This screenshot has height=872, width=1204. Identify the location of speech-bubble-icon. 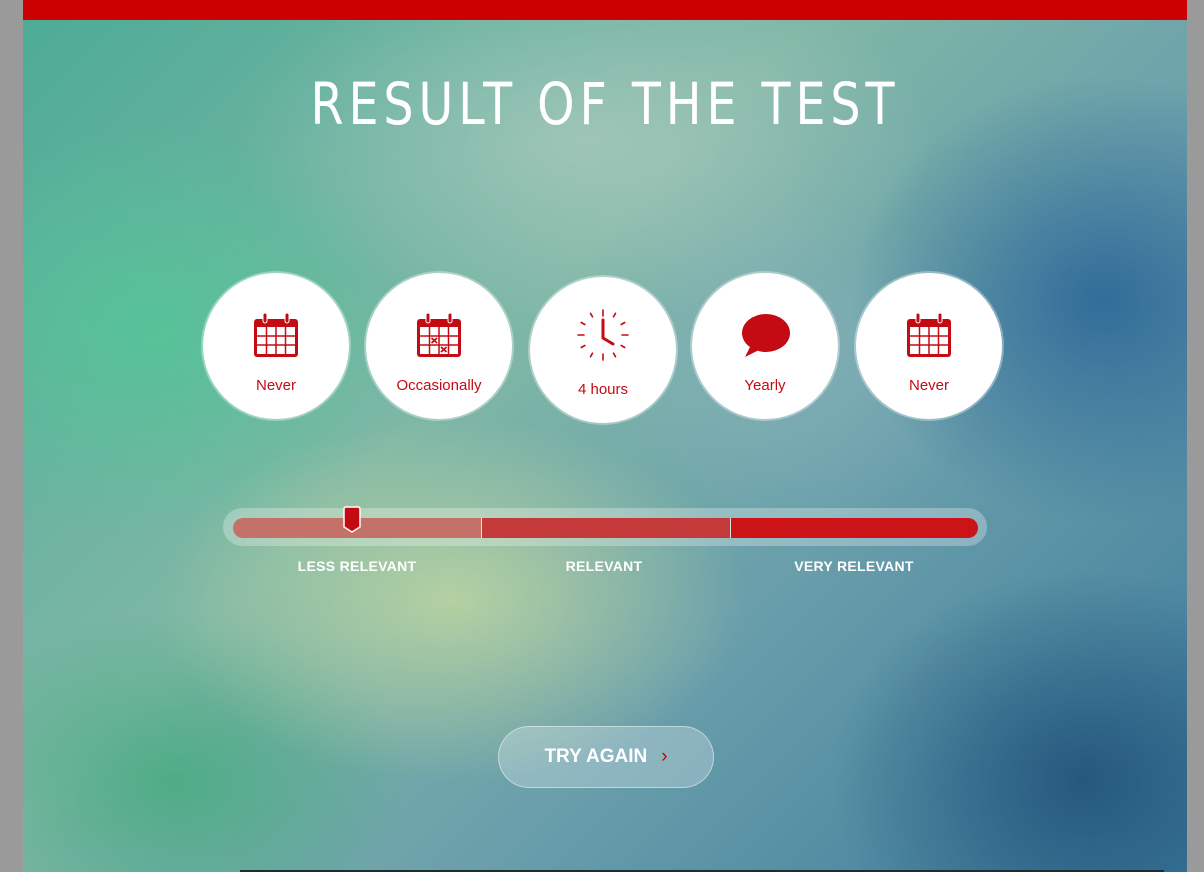
(765, 338).